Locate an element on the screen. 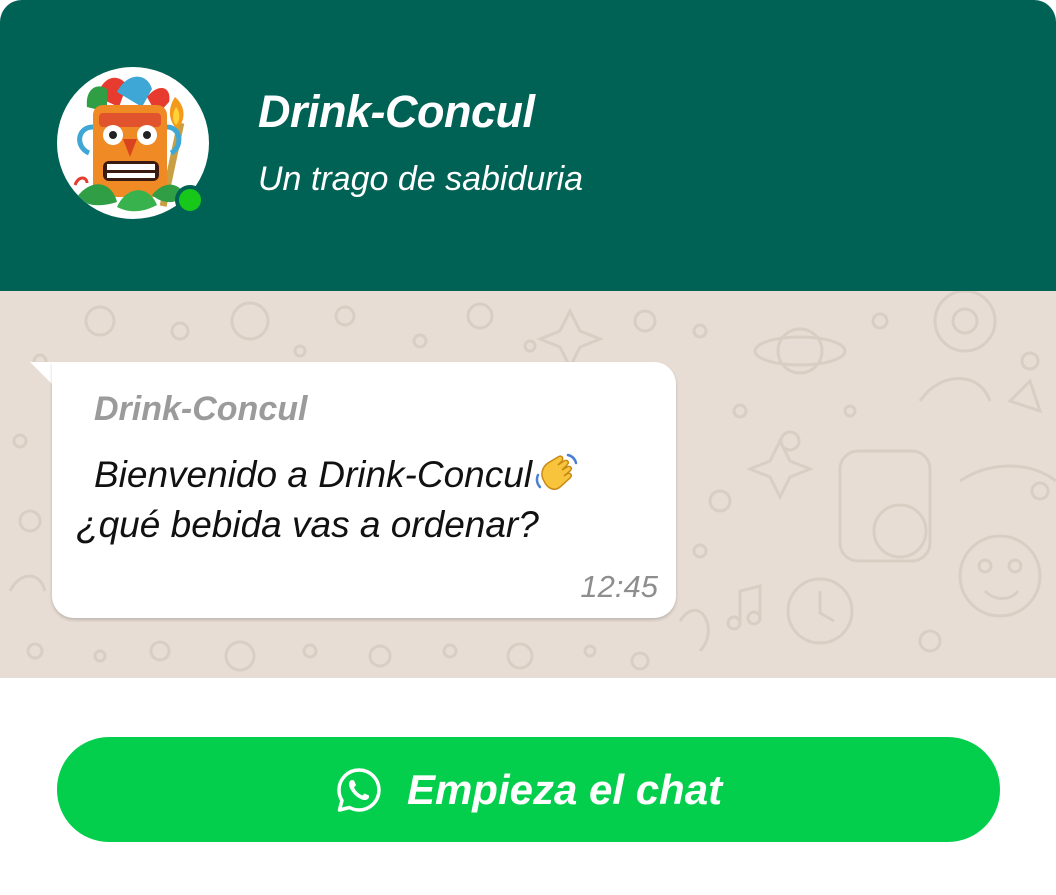 Image resolution: width=1056 pixels, height=895 pixels. message-timestamp: 12:45 is located at coordinates (619, 586).